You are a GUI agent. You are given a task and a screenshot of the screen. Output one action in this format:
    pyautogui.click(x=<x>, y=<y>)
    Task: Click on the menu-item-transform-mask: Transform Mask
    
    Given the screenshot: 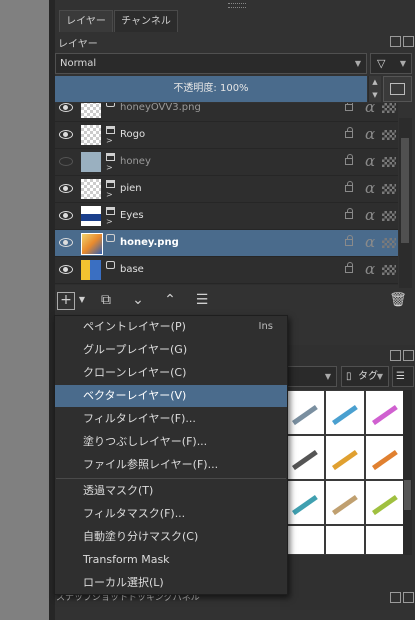 What is the action you would take?
    pyautogui.click(x=171, y=560)
    